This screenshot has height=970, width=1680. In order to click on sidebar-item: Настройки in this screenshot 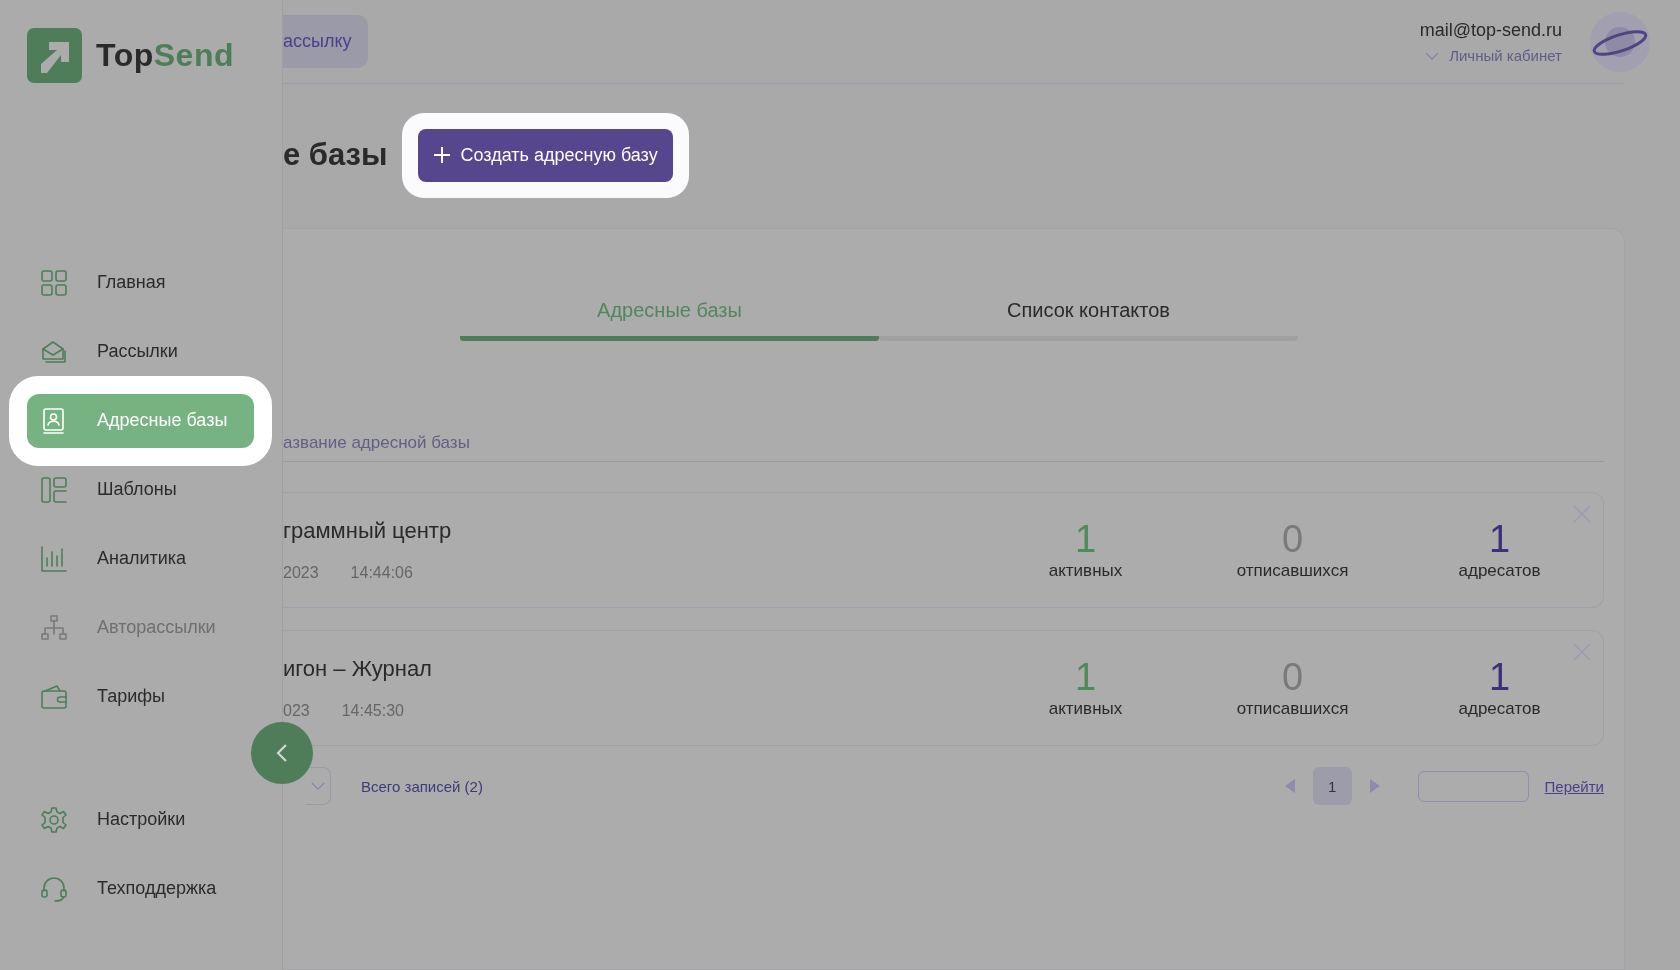, I will do `click(140, 819)`.